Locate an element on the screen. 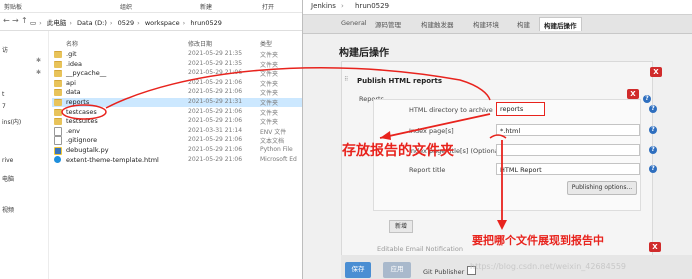 Image resolution: width=692 pixels, height=279 pixels. file-name: api is located at coordinates (71, 82).